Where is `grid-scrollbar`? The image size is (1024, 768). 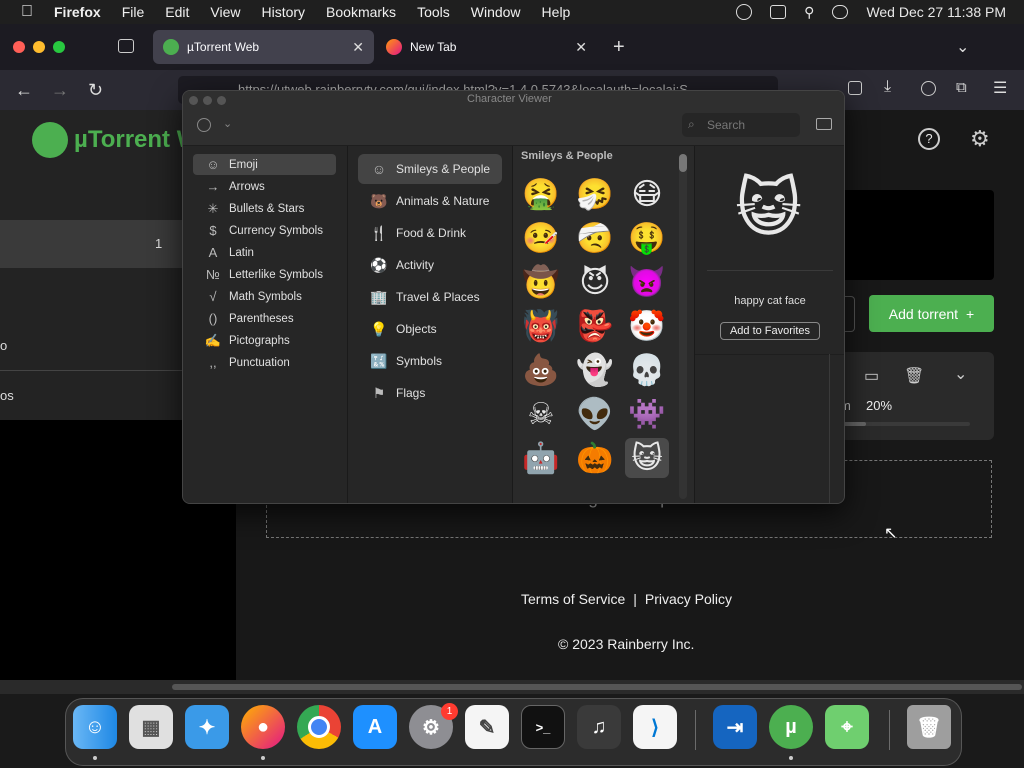
grid-scrollbar is located at coordinates (683, 326).